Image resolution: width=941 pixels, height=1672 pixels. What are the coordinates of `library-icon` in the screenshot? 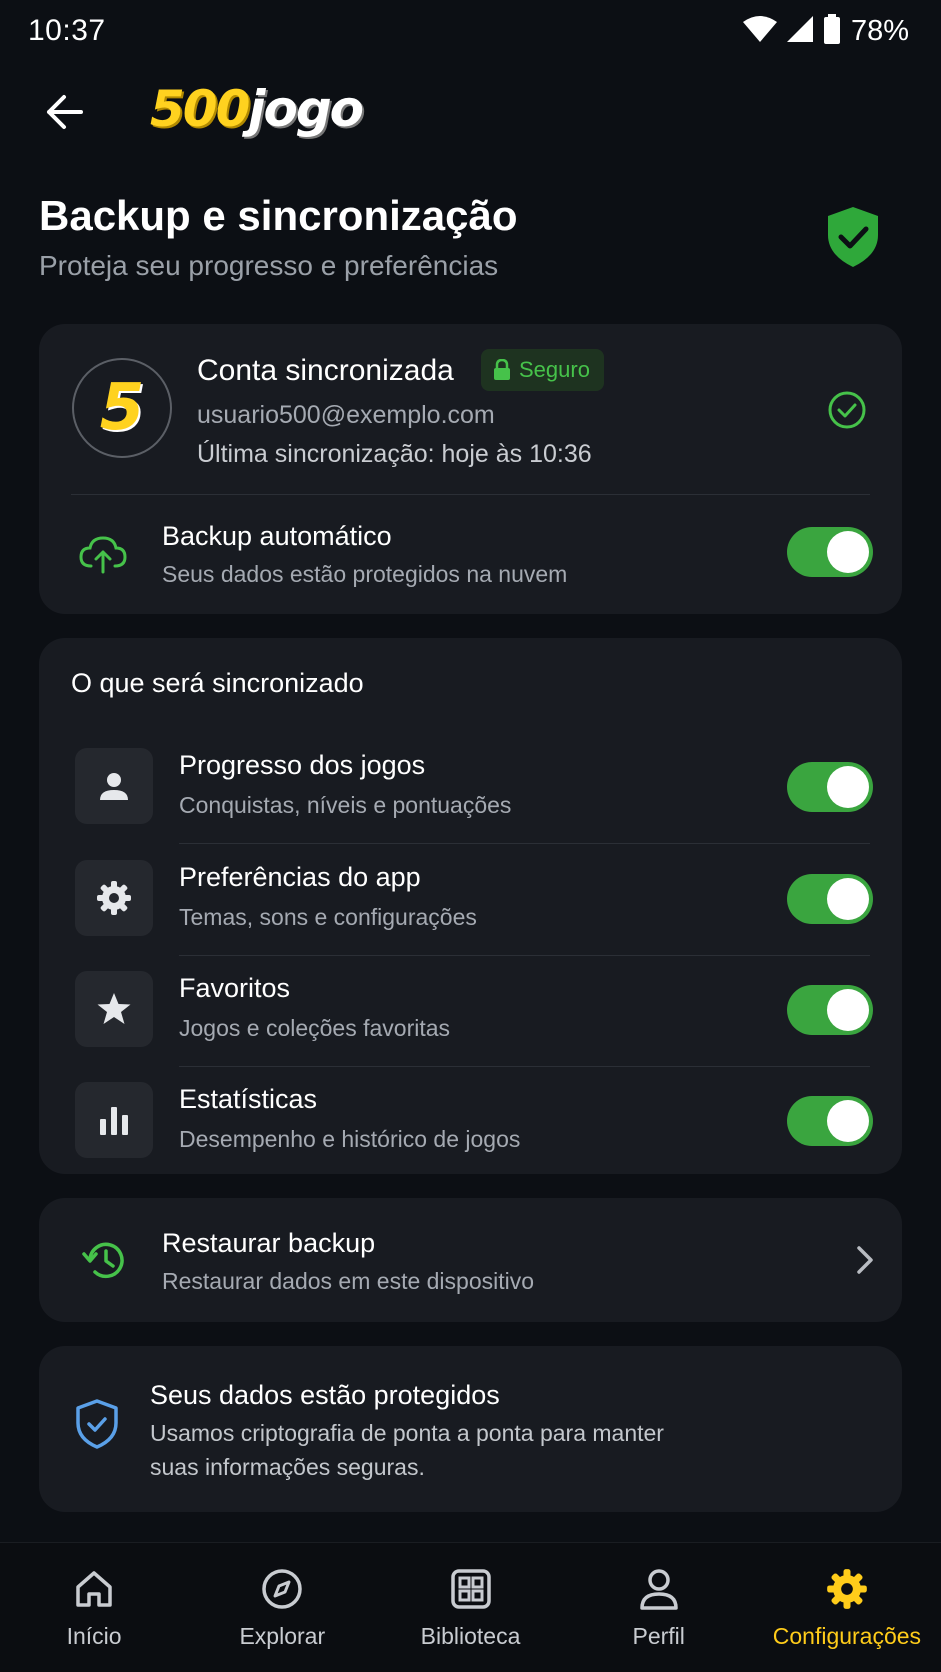 It's located at (471, 1589).